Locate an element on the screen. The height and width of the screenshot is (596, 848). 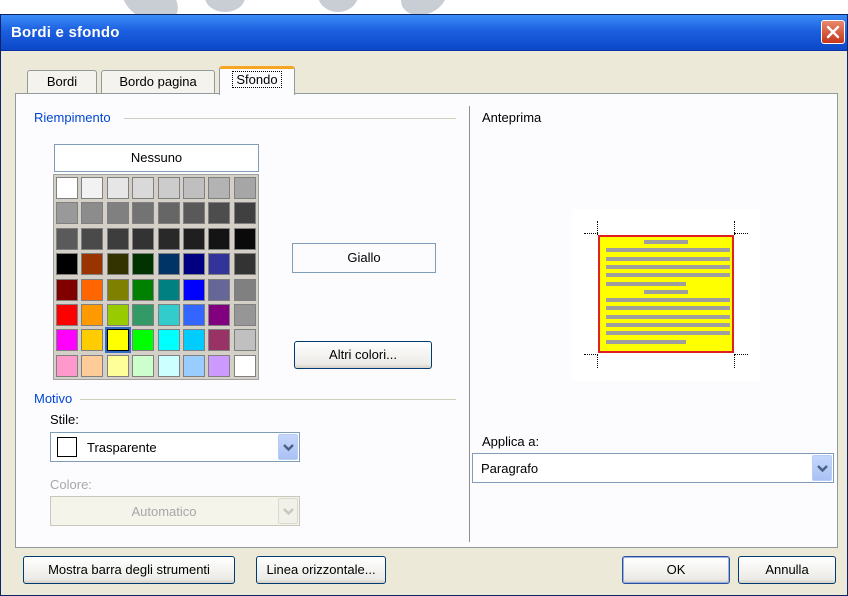
close-button is located at coordinates (833, 32).